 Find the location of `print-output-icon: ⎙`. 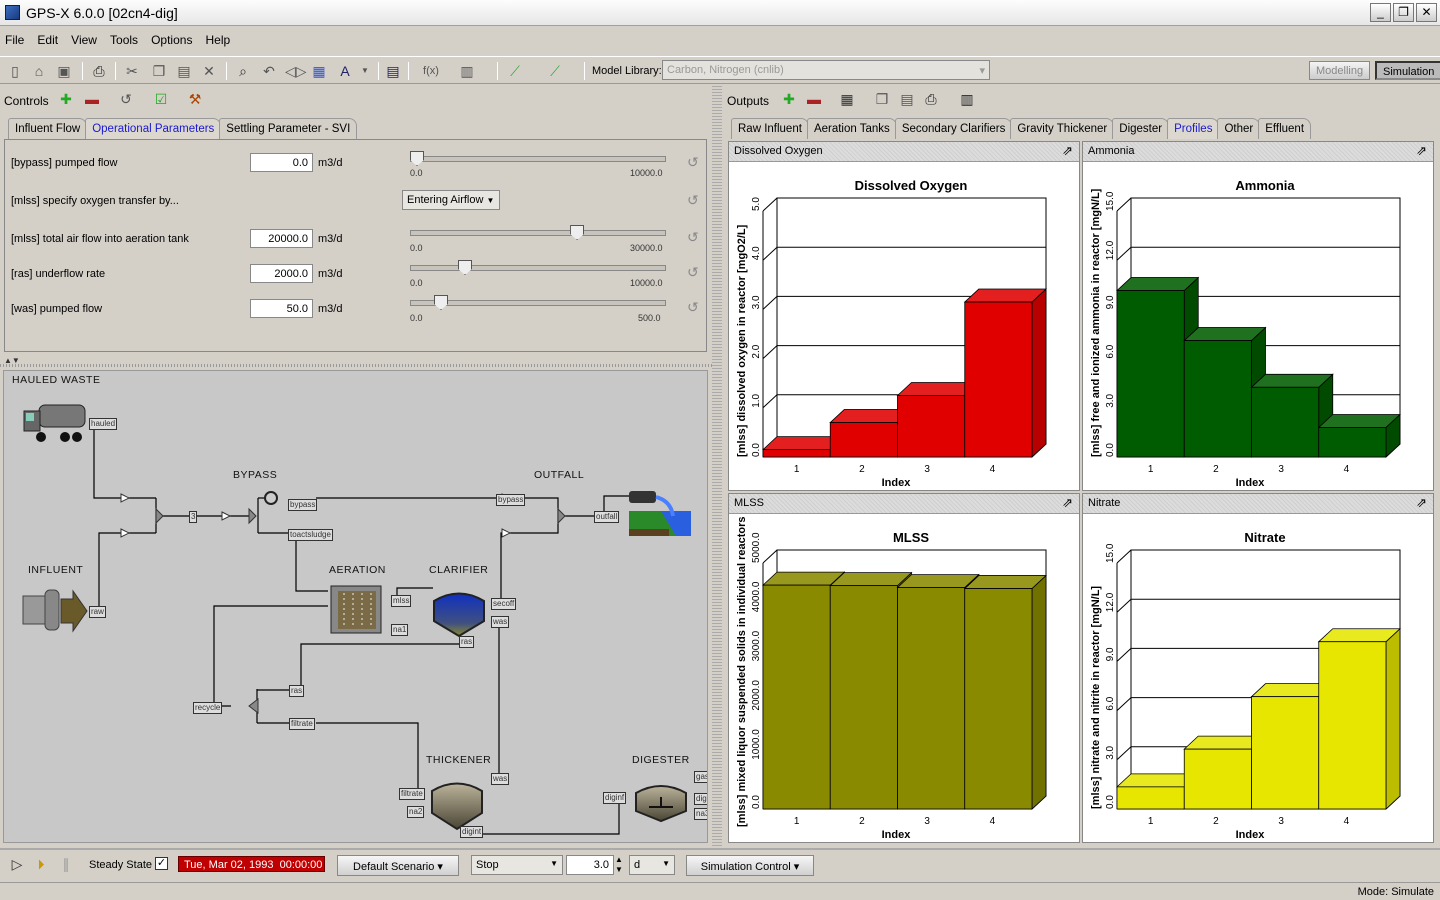

print-output-icon: ⎙ is located at coordinates (931, 99).